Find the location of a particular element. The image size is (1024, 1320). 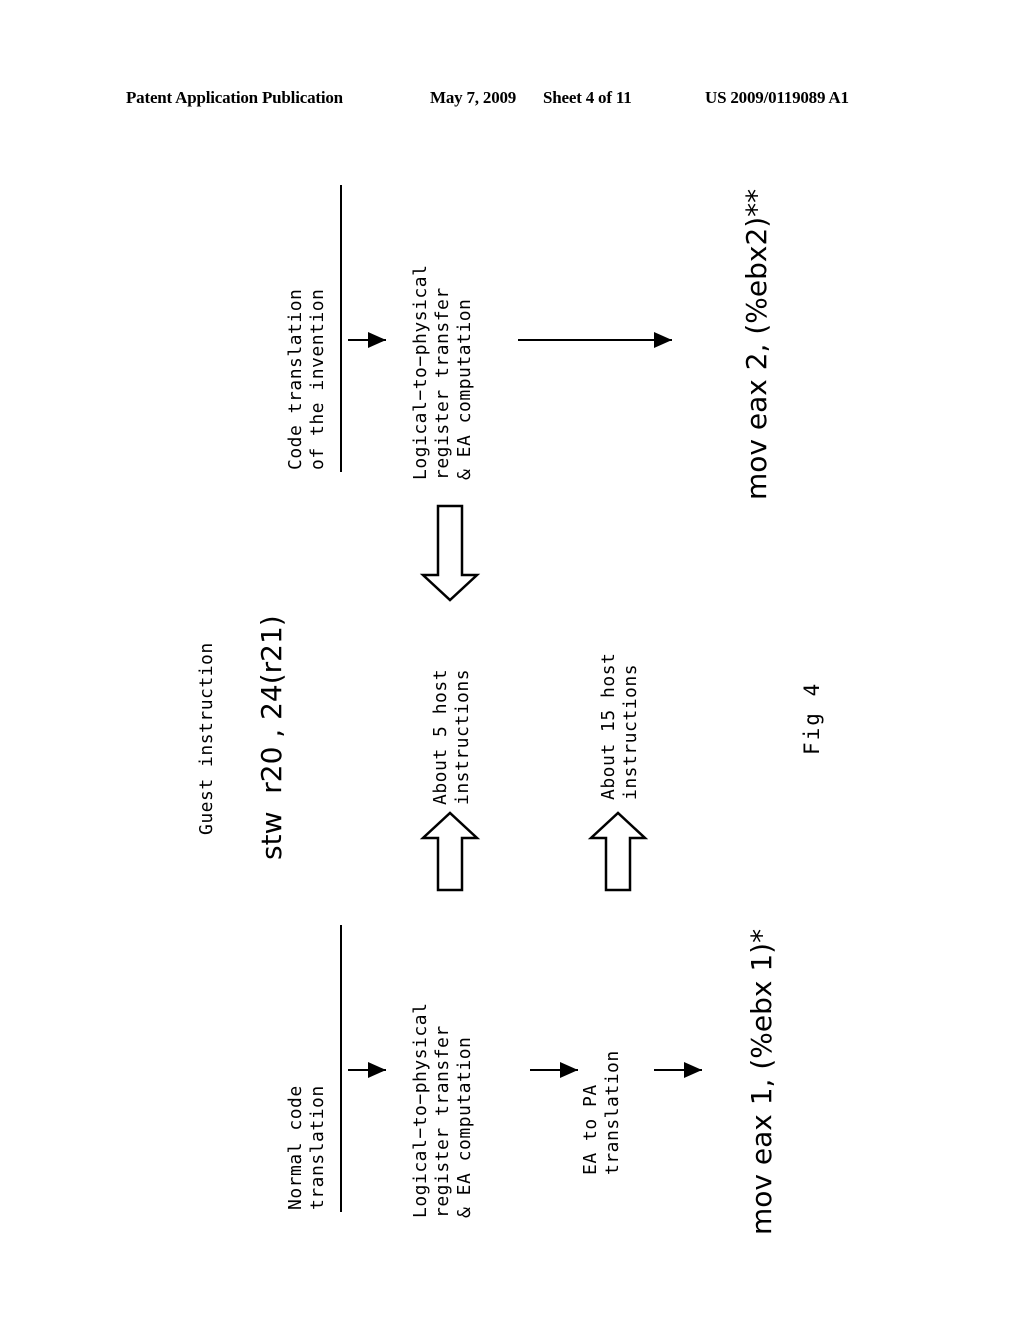

normal-heading-line1: Normal code is located at coordinates (295, 1147).